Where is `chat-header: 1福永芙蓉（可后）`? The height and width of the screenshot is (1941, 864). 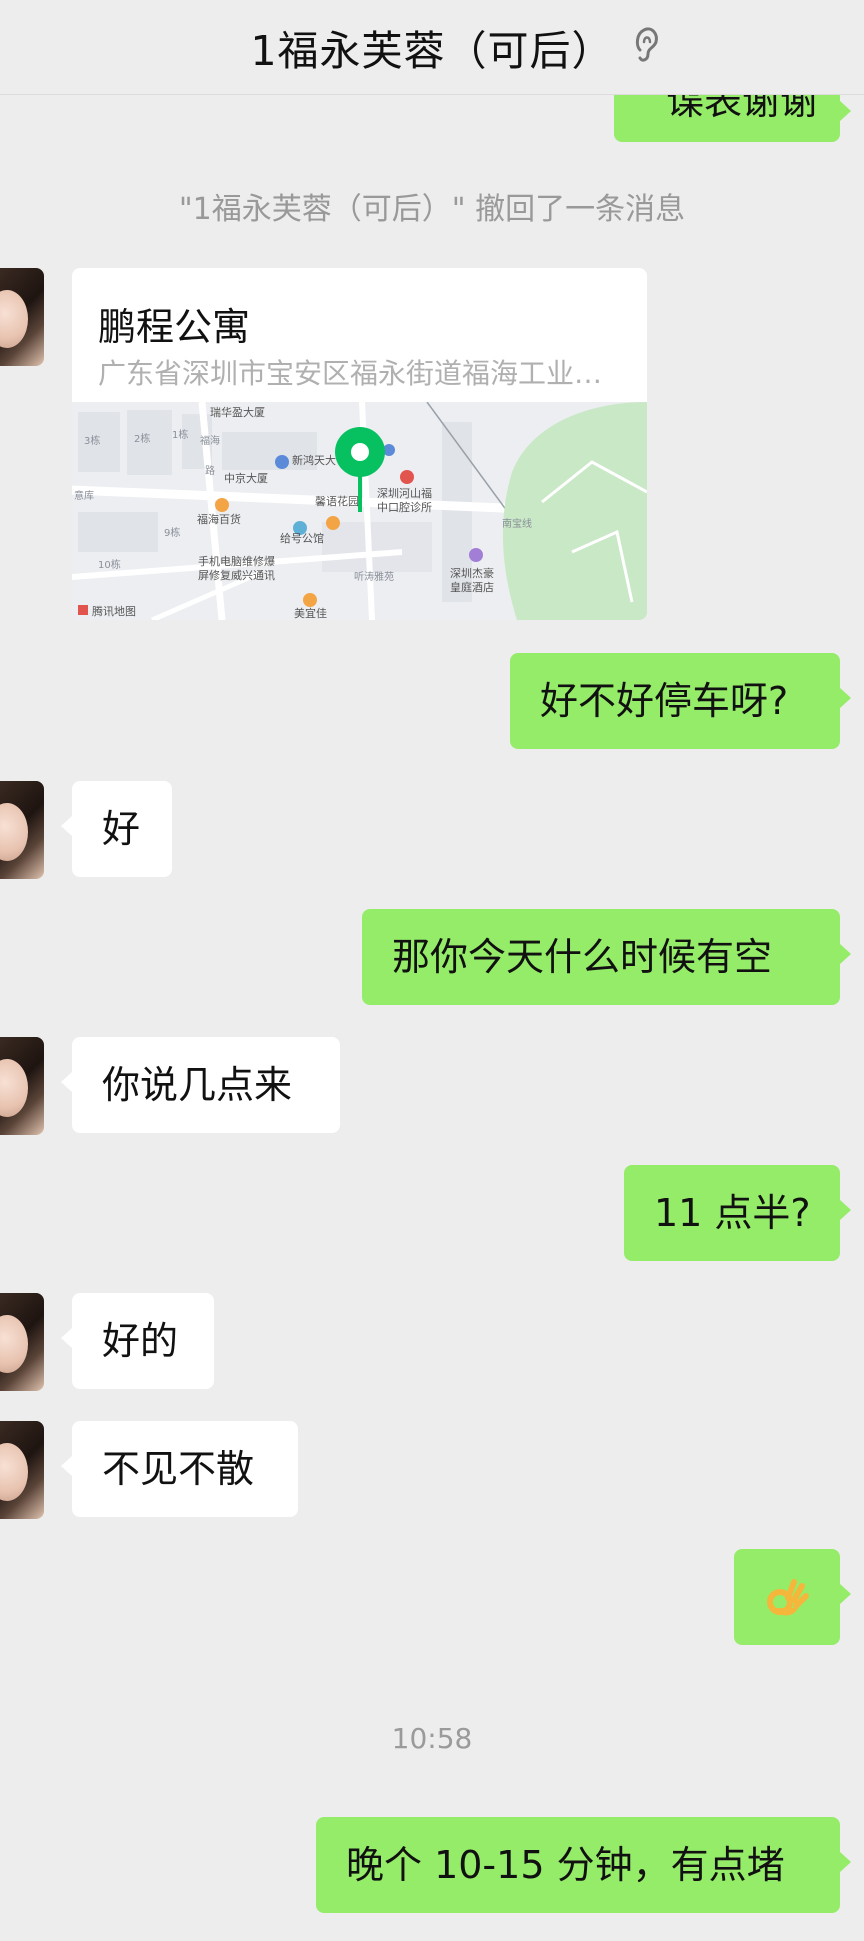 chat-header: 1福永芙蓉（可后） is located at coordinates (432, 47).